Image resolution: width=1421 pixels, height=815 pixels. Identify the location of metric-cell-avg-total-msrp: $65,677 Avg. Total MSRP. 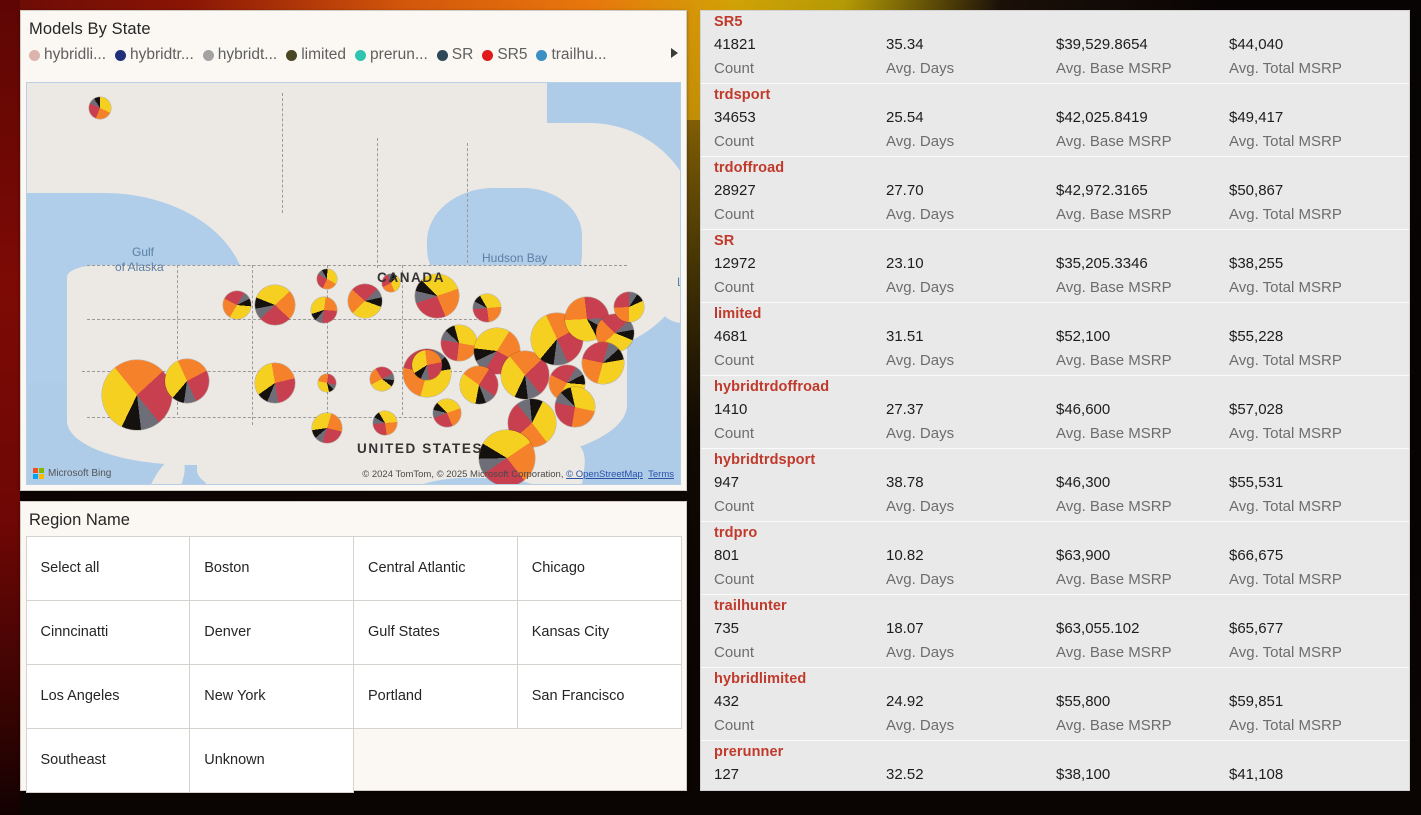
(1319, 640).